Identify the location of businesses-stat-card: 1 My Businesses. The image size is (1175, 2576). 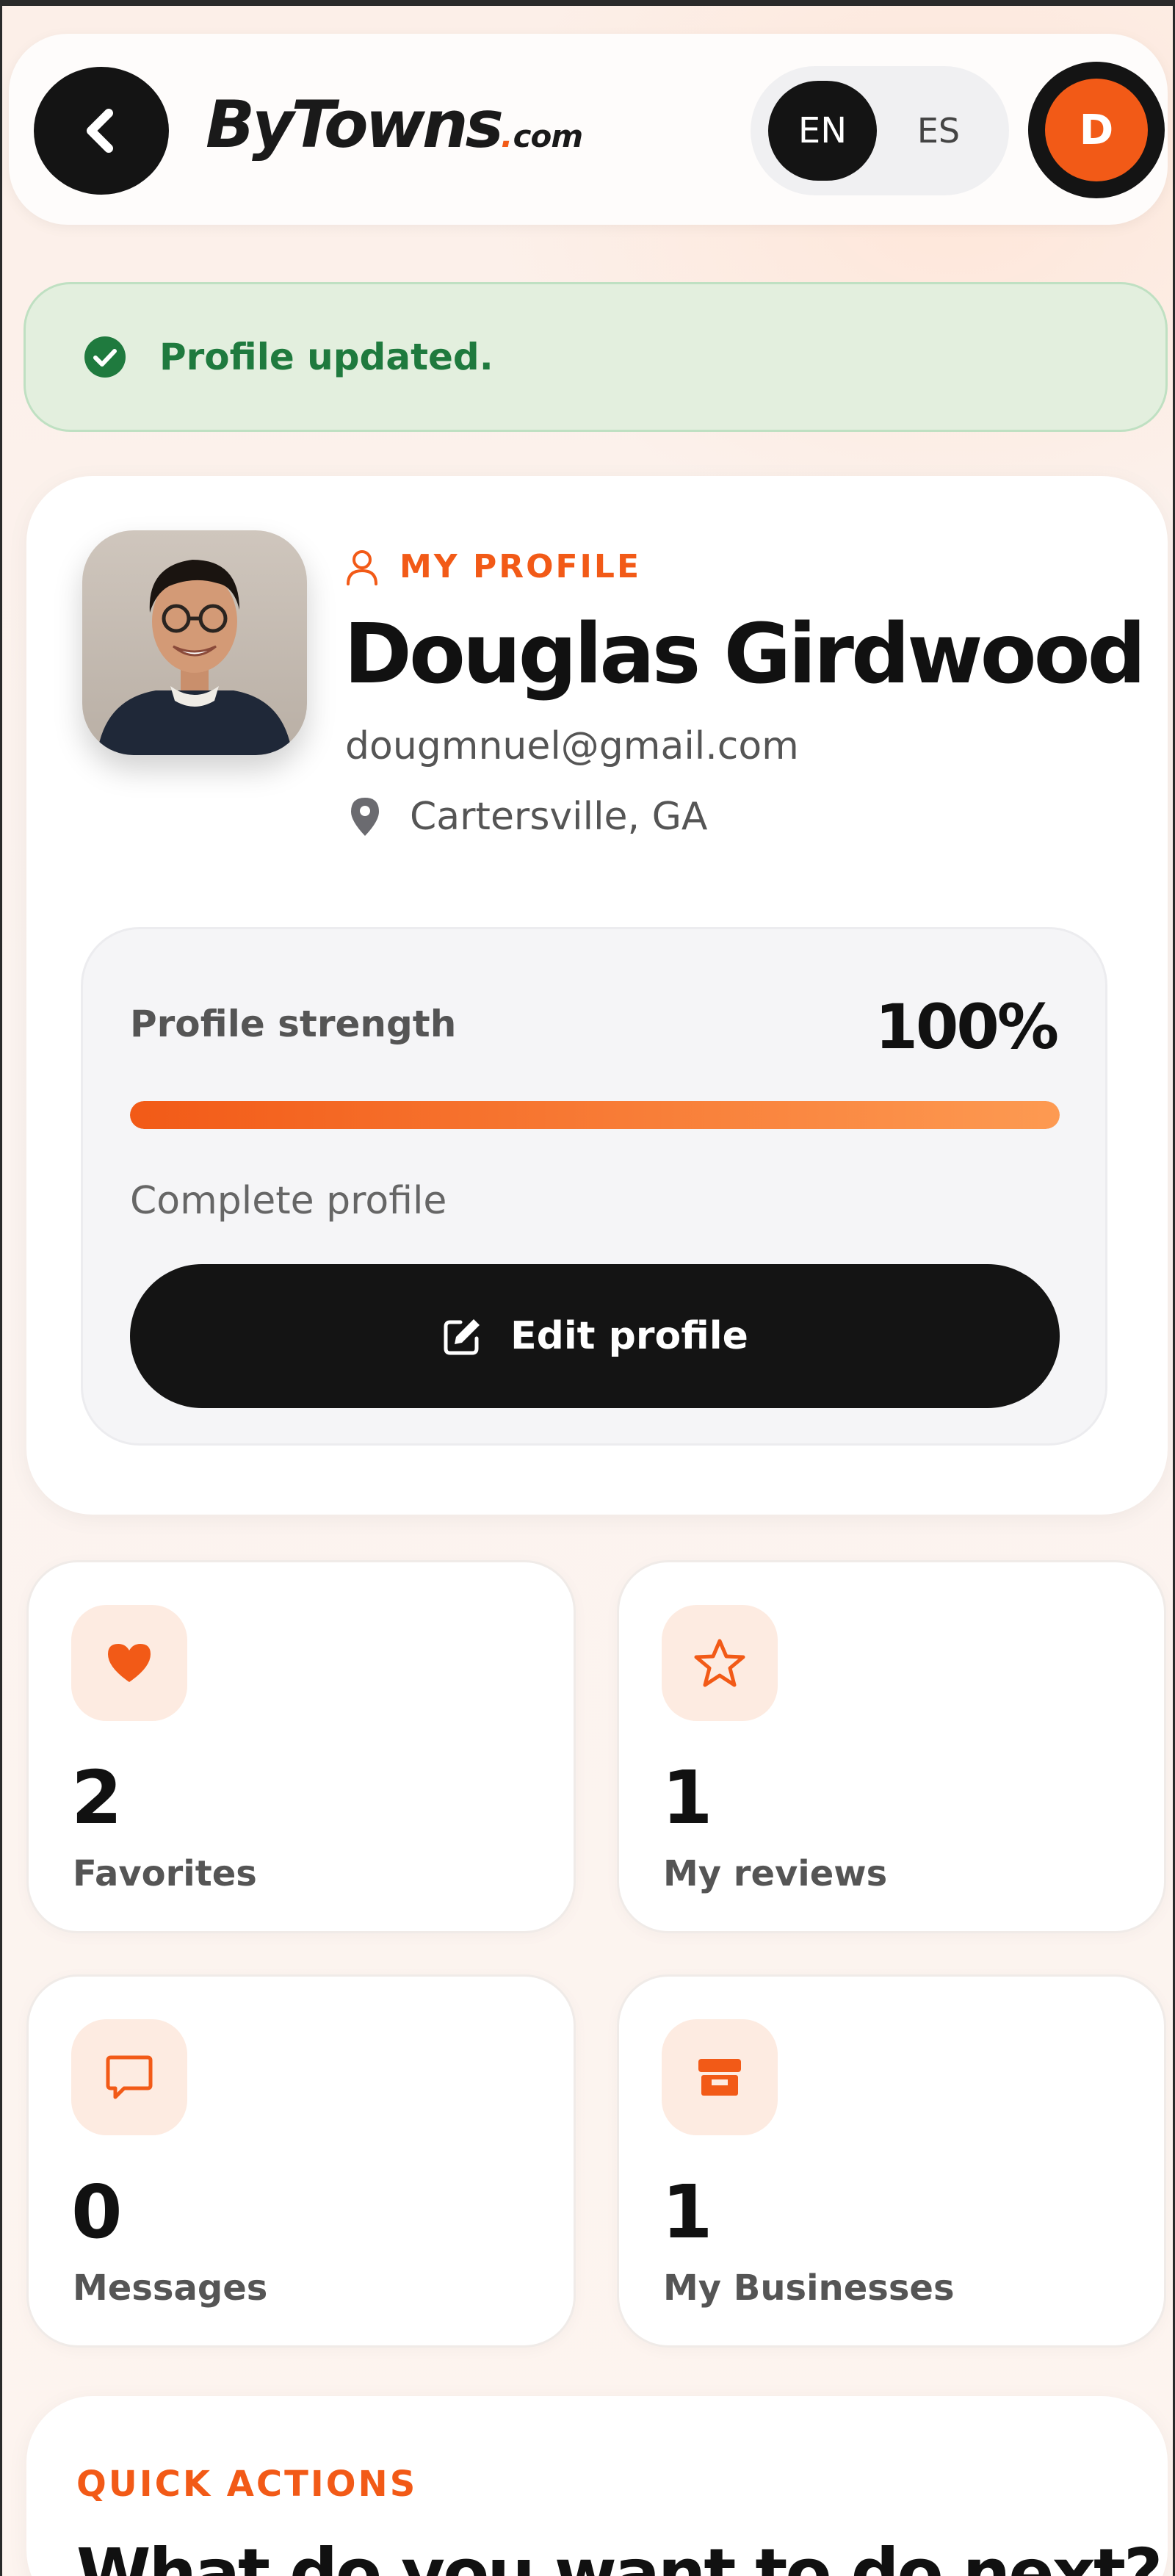
(891, 2161).